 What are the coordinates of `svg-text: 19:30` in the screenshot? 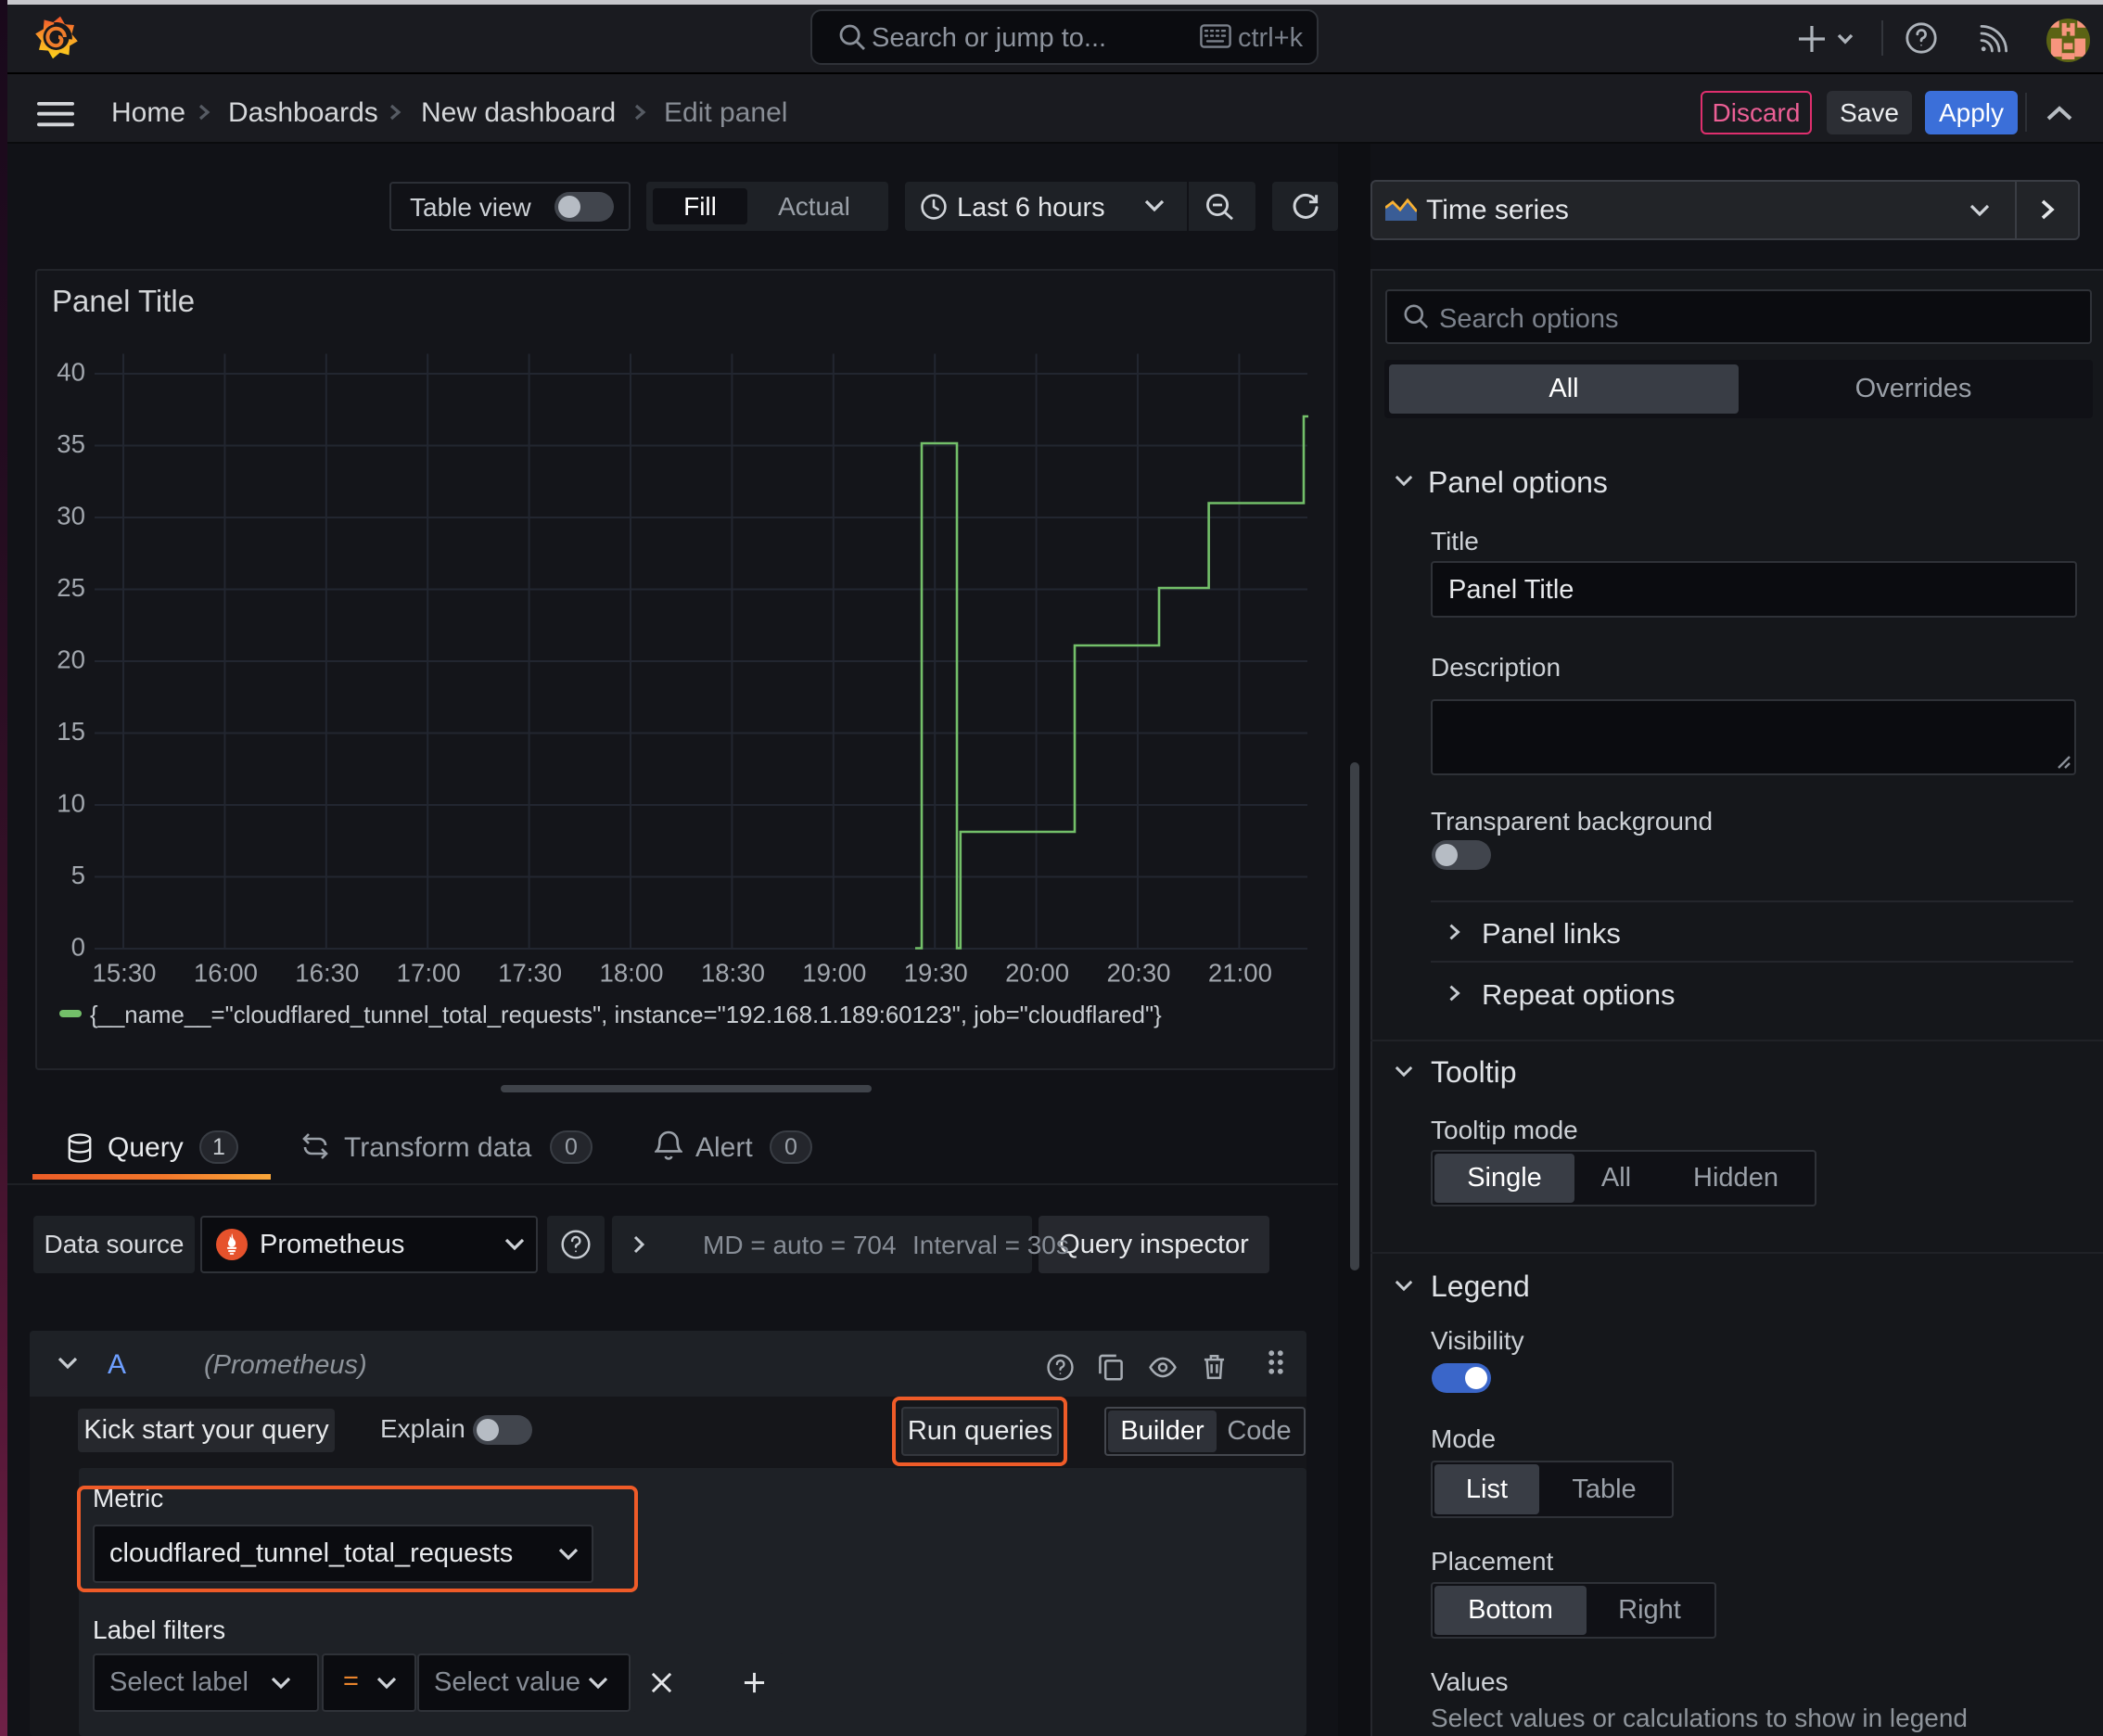 It's located at (936, 972).